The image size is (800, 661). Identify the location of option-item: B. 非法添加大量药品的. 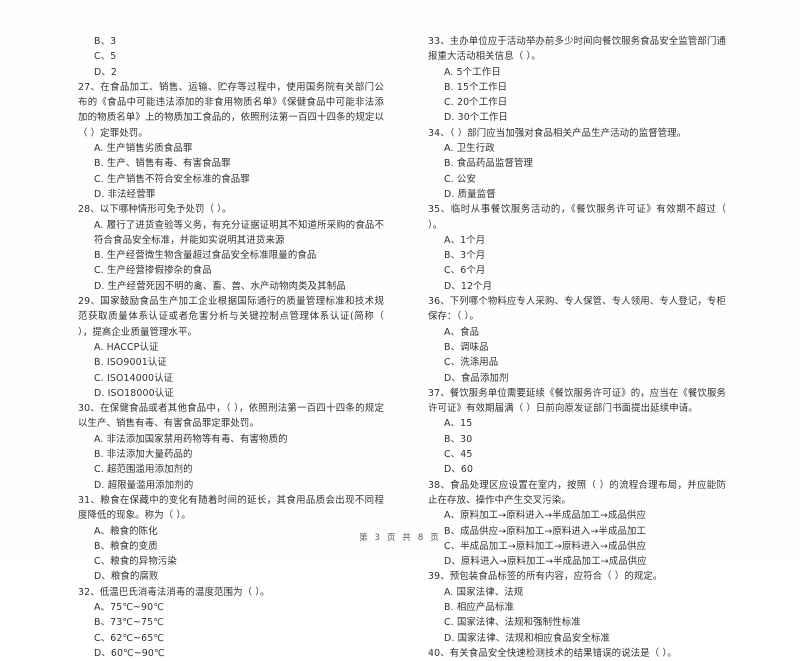
(231, 454).